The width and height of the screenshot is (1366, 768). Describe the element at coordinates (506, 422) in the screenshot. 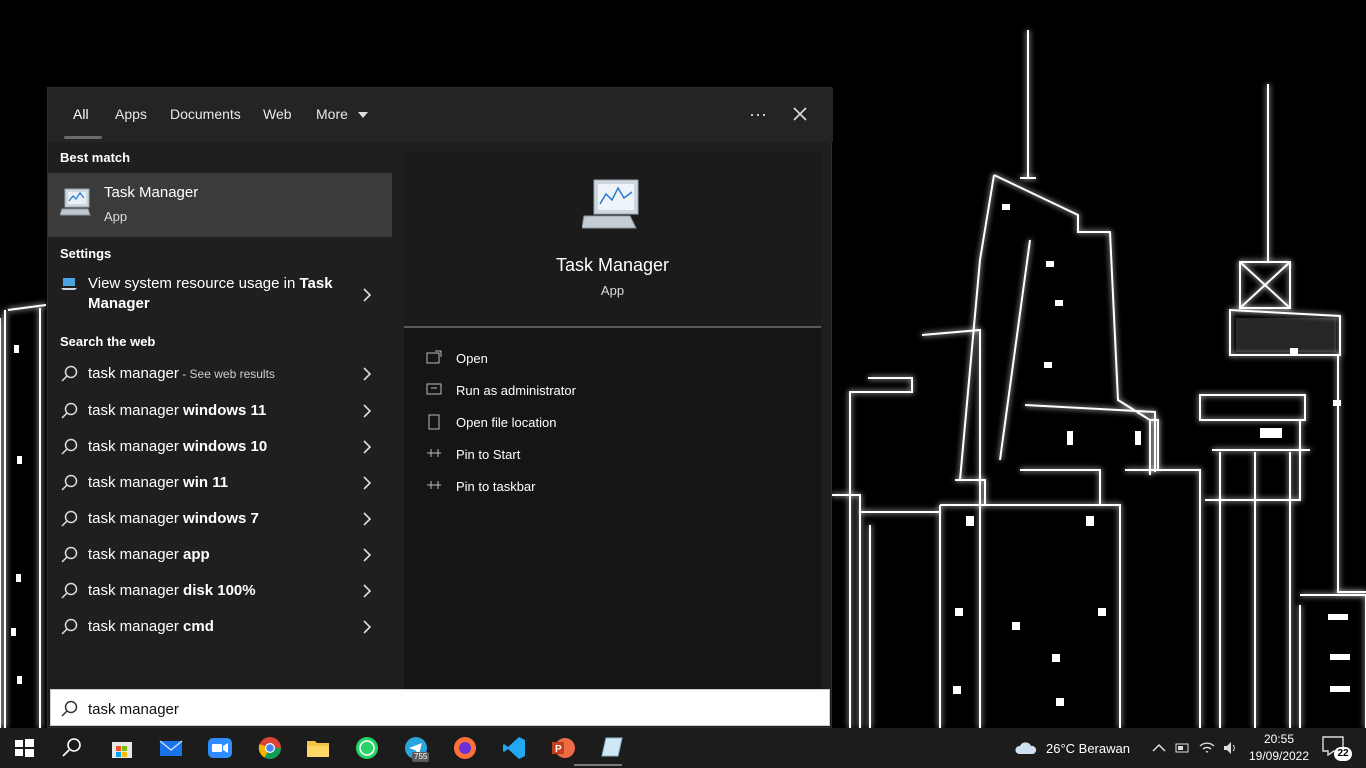

I see `action-label: Open file location` at that location.